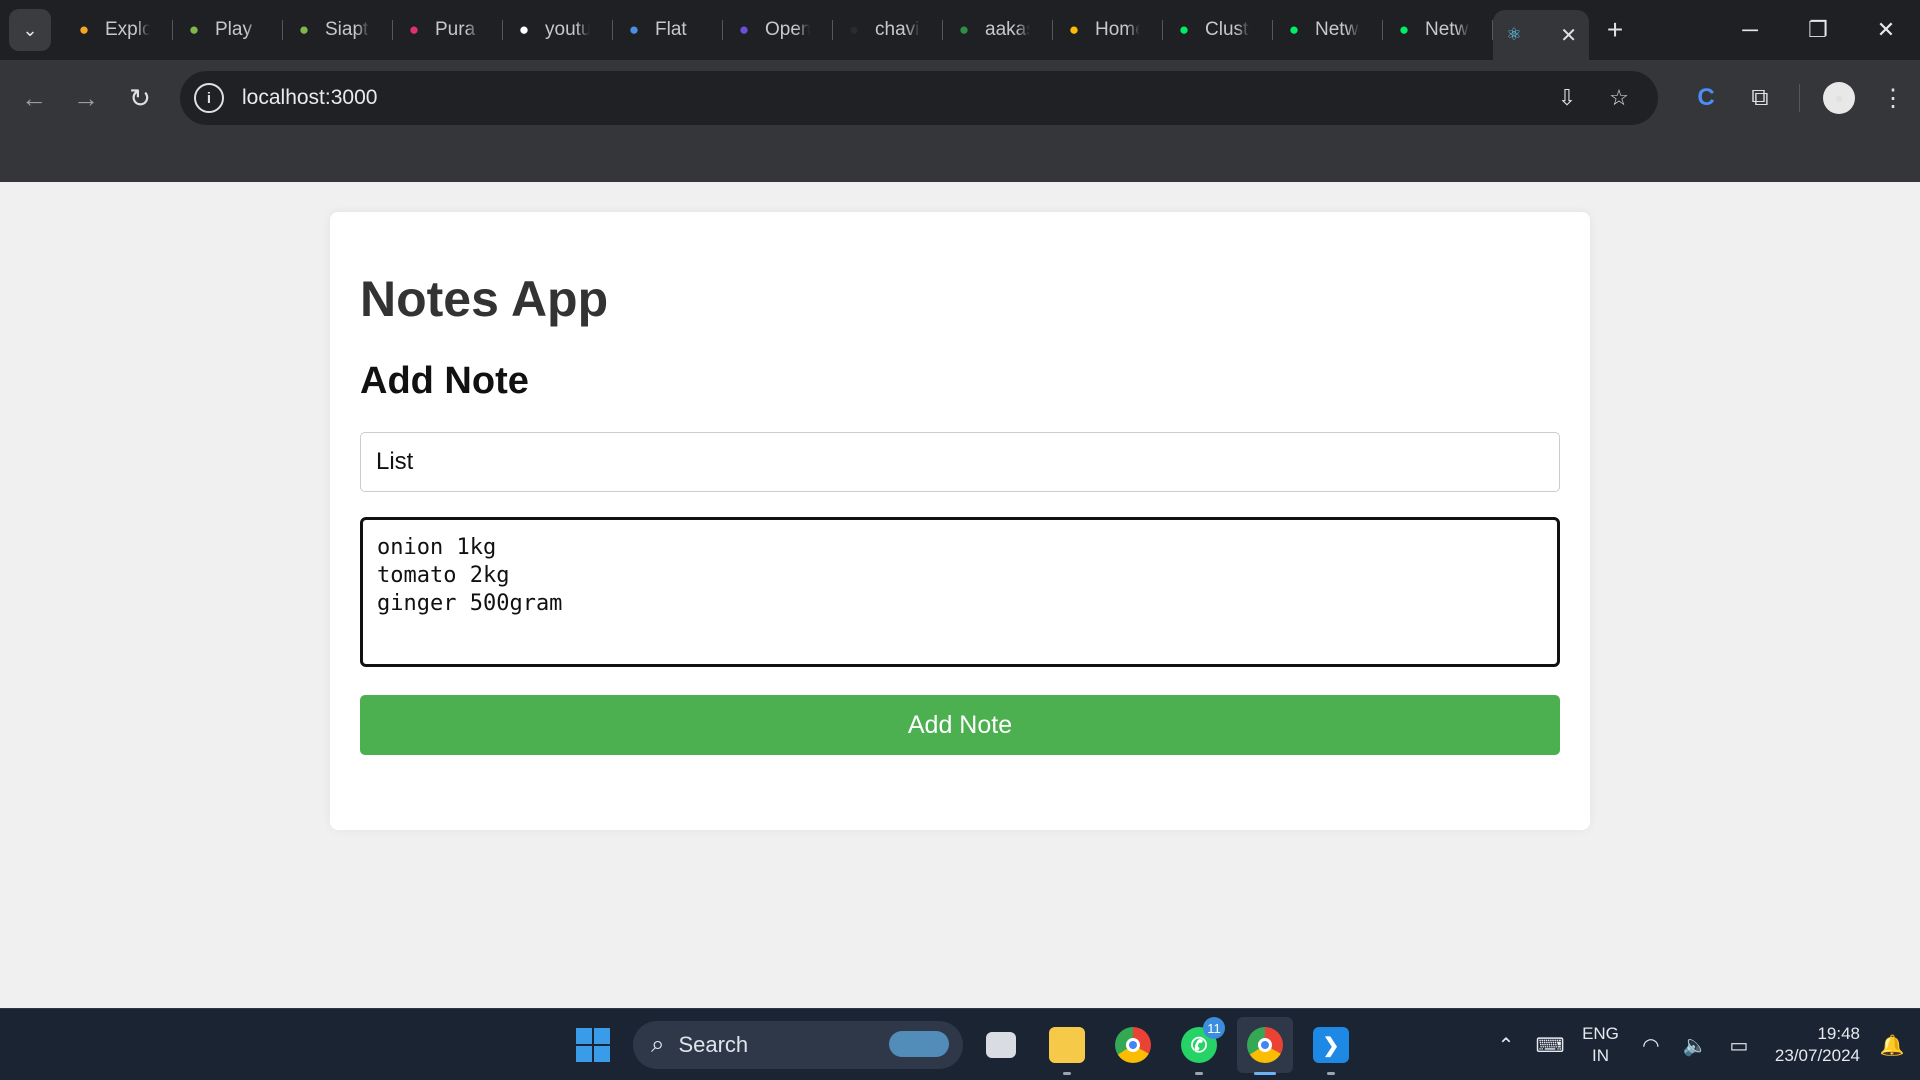 This screenshot has height=1080, width=1920. What do you see at coordinates (897, 29) in the screenshot?
I see `tab-title: chavi` at bounding box center [897, 29].